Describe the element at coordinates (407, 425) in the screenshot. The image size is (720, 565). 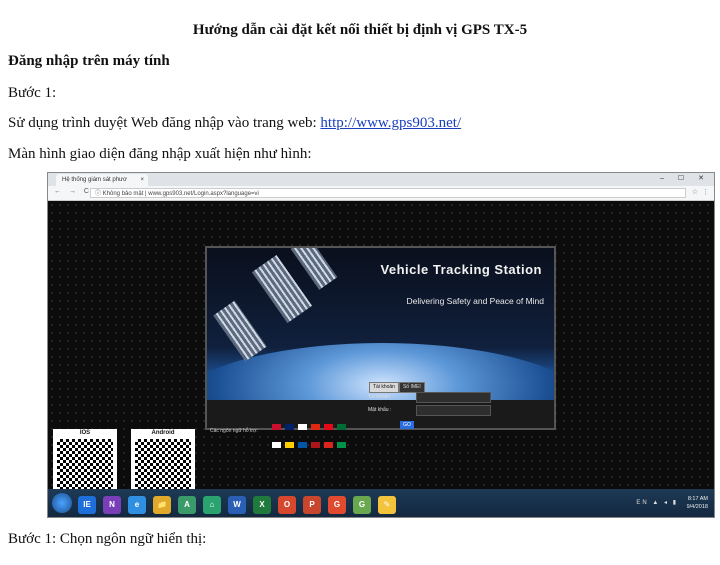
I see `go-button: GO` at that location.